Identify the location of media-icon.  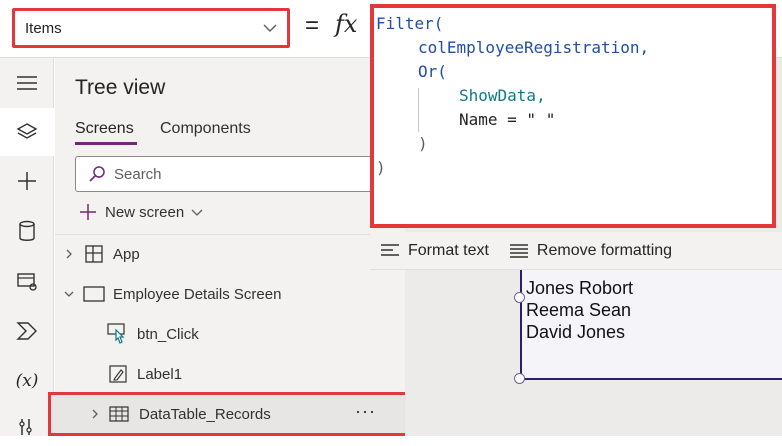
(27, 281).